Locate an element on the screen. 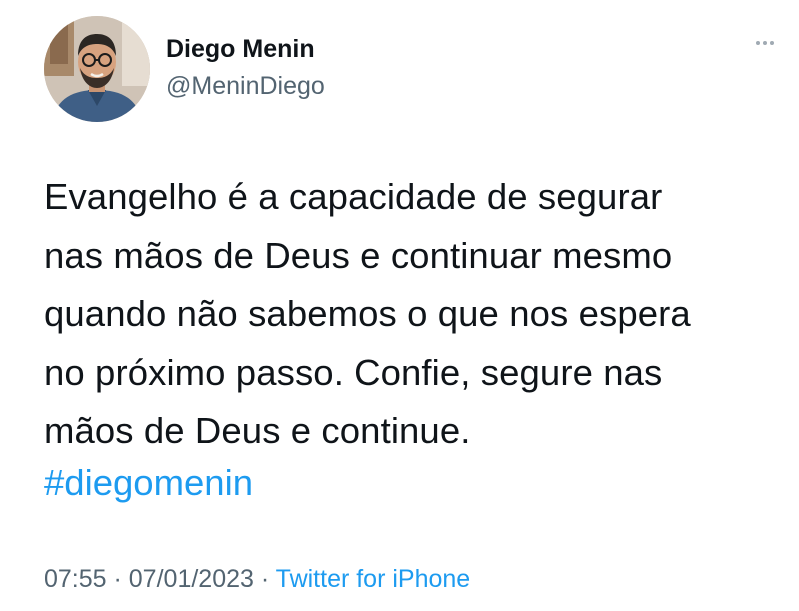  author-handle: @MeninDiego is located at coordinates (245, 86).